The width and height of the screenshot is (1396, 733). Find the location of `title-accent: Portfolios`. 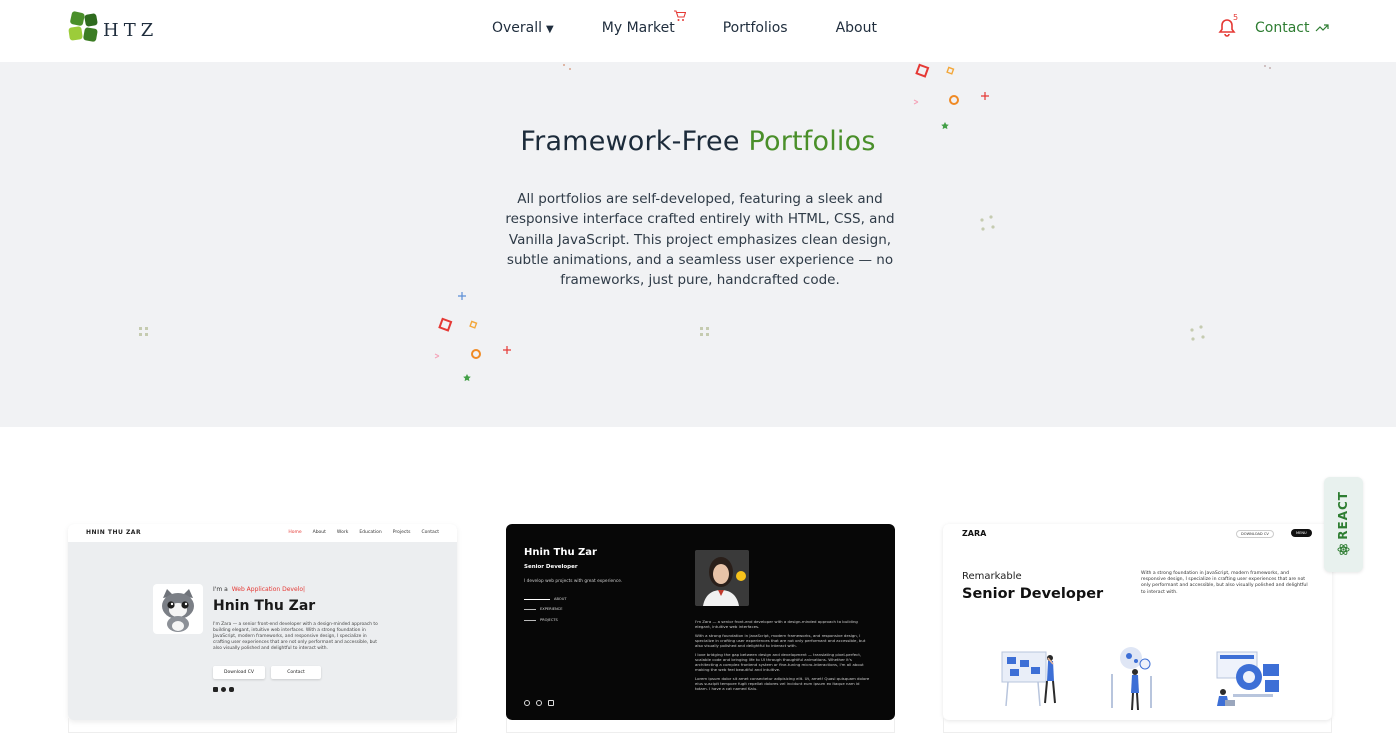

title-accent: Portfolios is located at coordinates (812, 141).